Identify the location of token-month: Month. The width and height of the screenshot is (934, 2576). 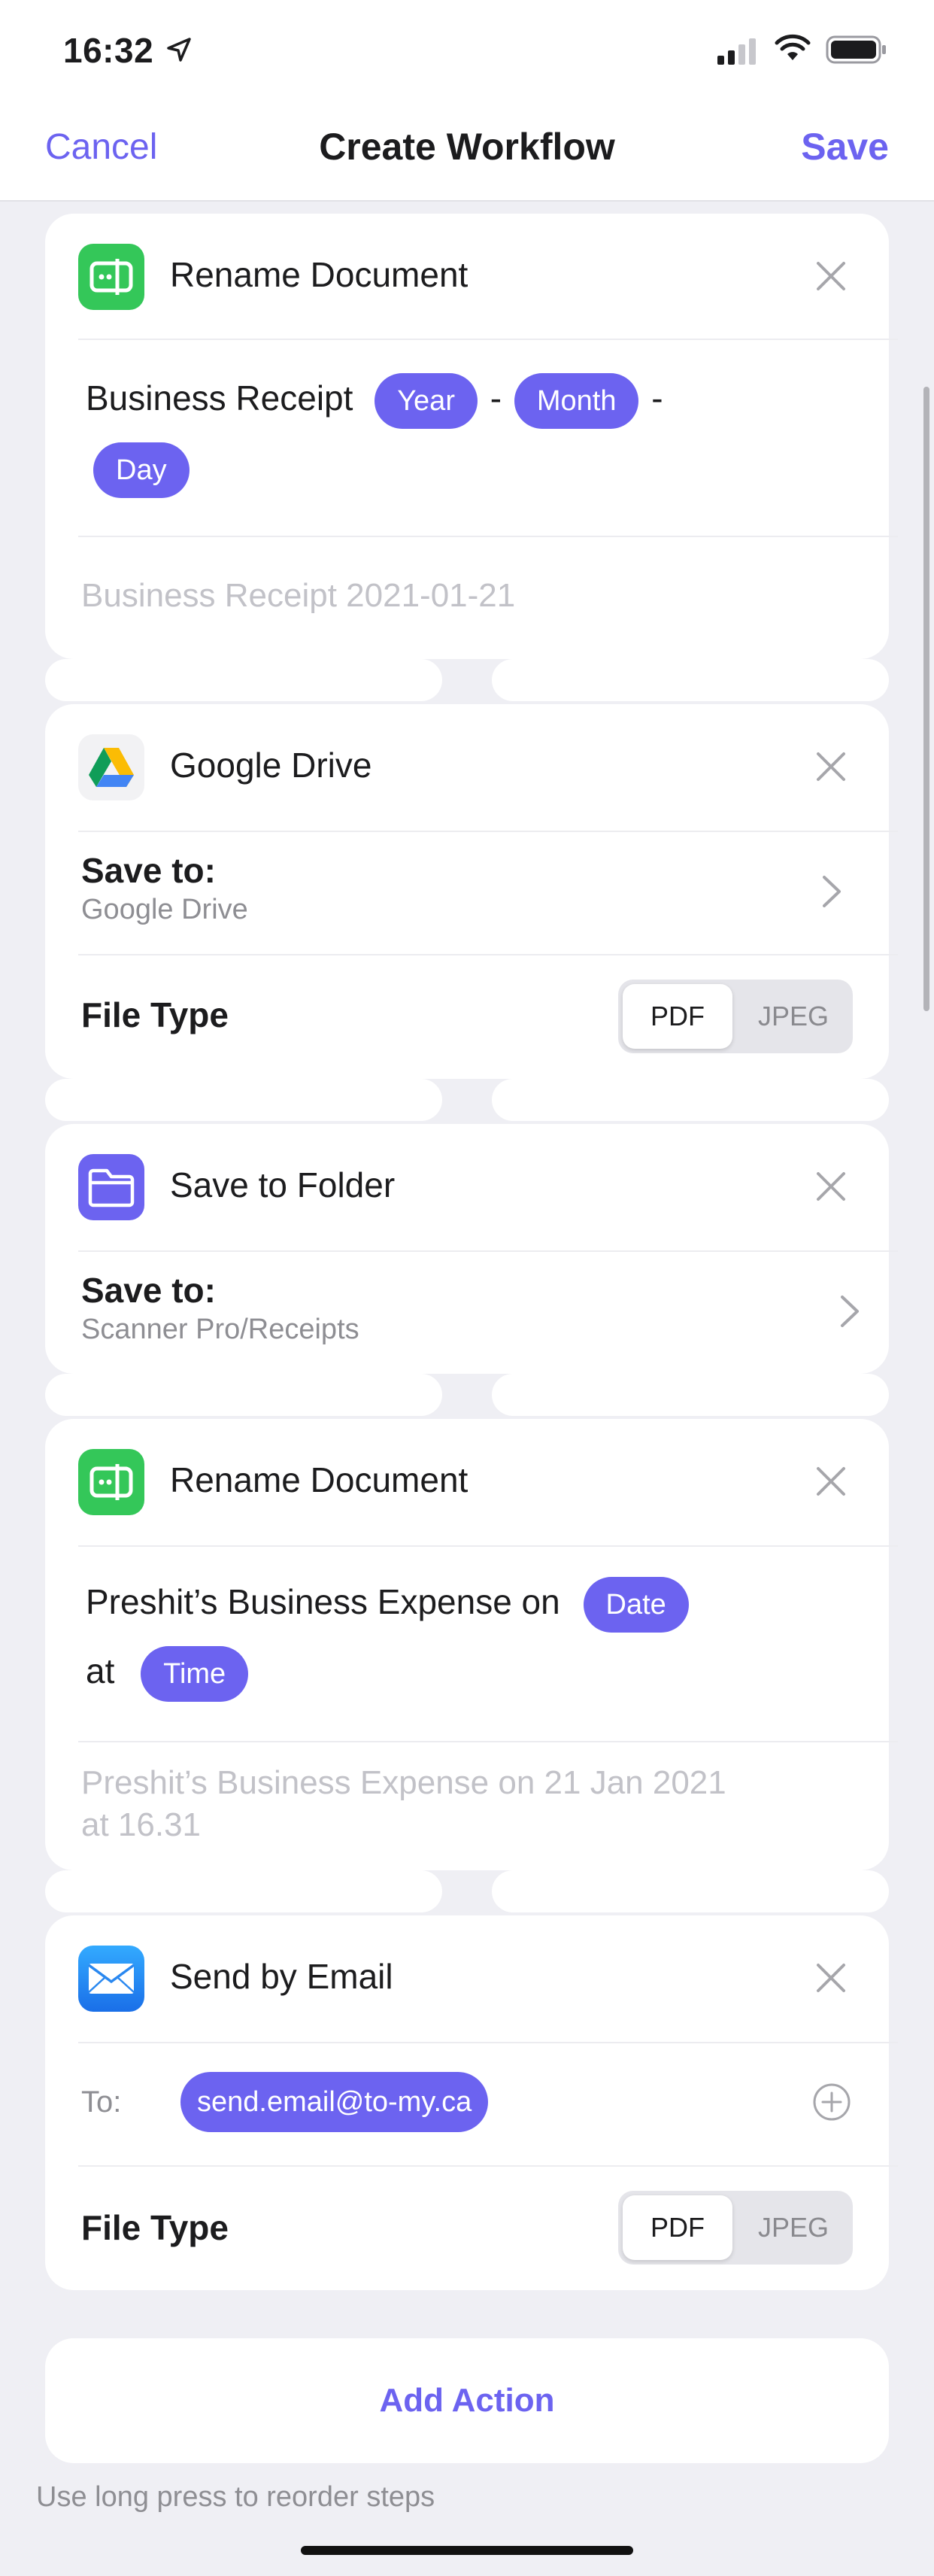
(576, 401).